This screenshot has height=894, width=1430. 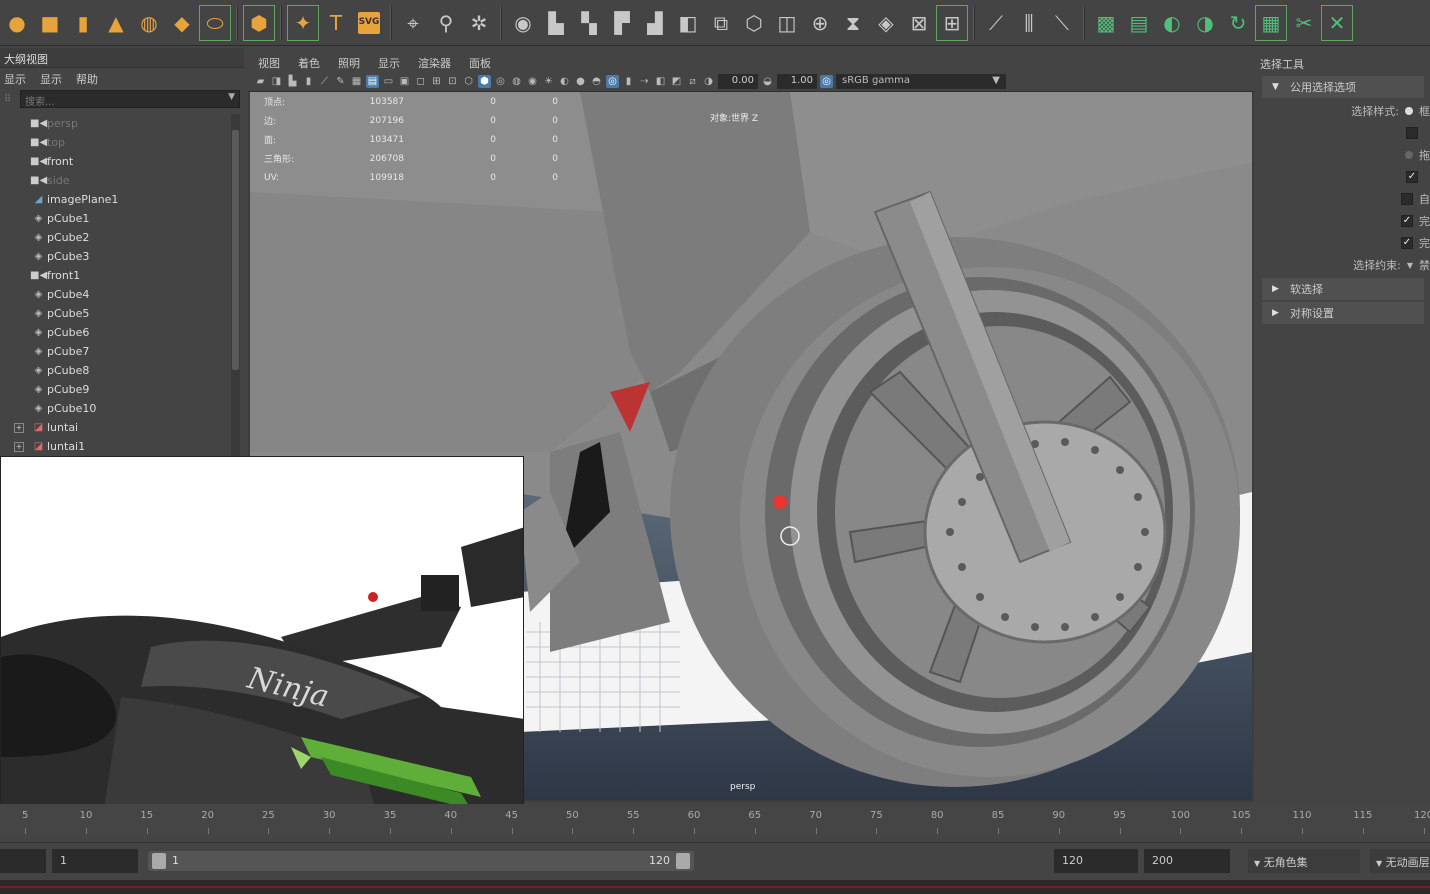 I want to click on film-gate-icon: ▤, so click(x=372, y=81).